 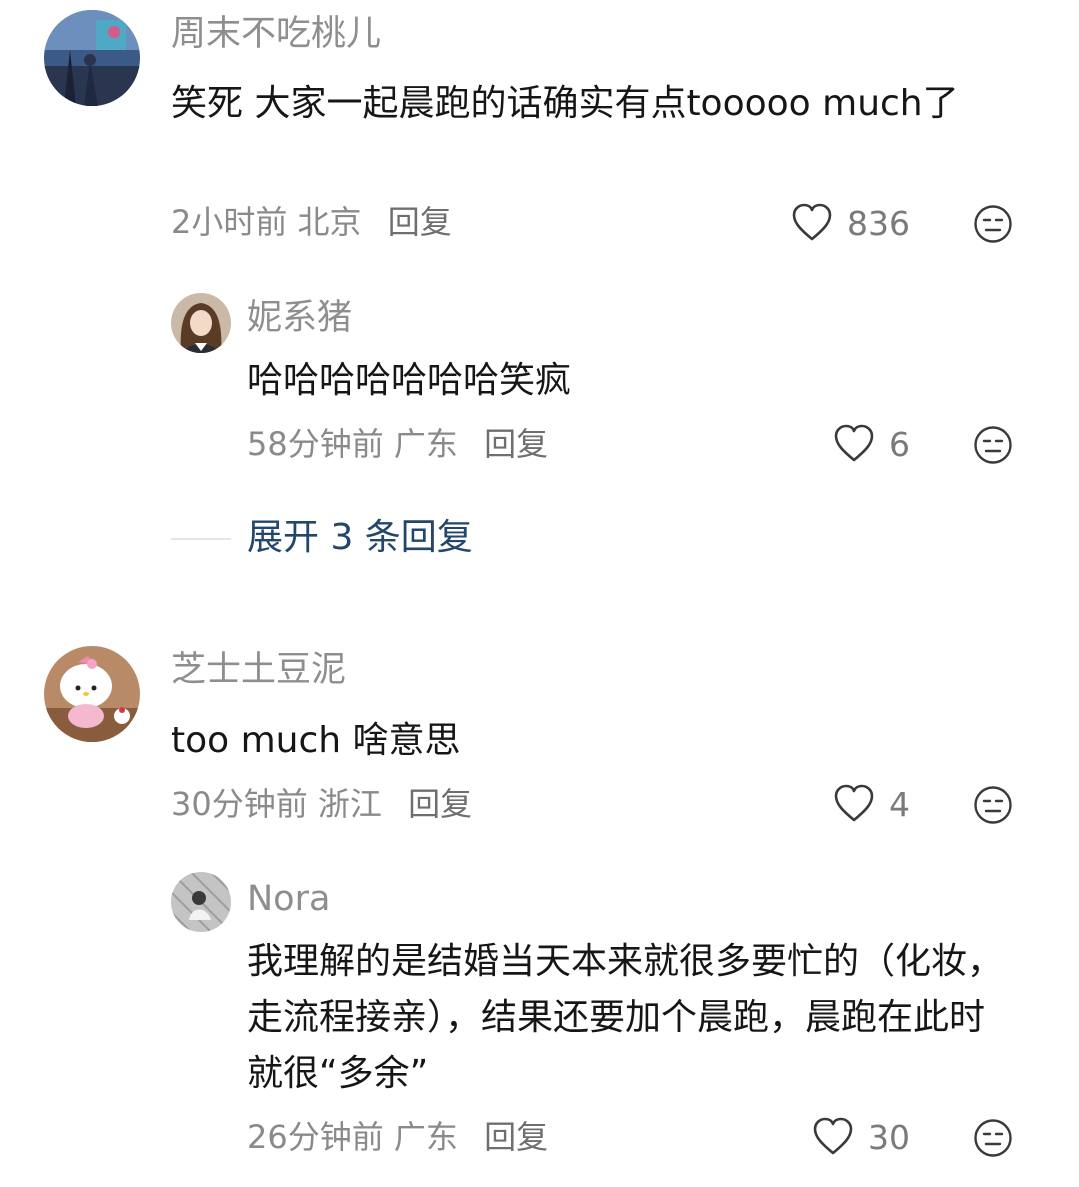 What do you see at coordinates (201, 539) in the screenshot?
I see `expand-divider` at bounding box center [201, 539].